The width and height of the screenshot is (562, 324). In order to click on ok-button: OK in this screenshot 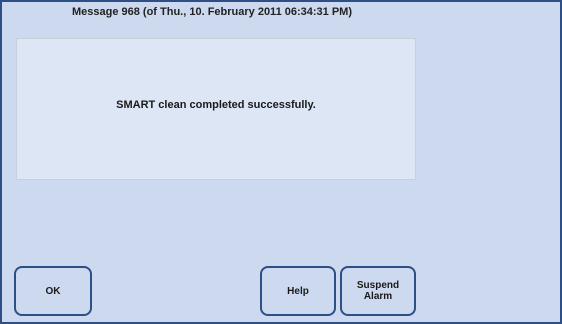, I will do `click(53, 291)`.